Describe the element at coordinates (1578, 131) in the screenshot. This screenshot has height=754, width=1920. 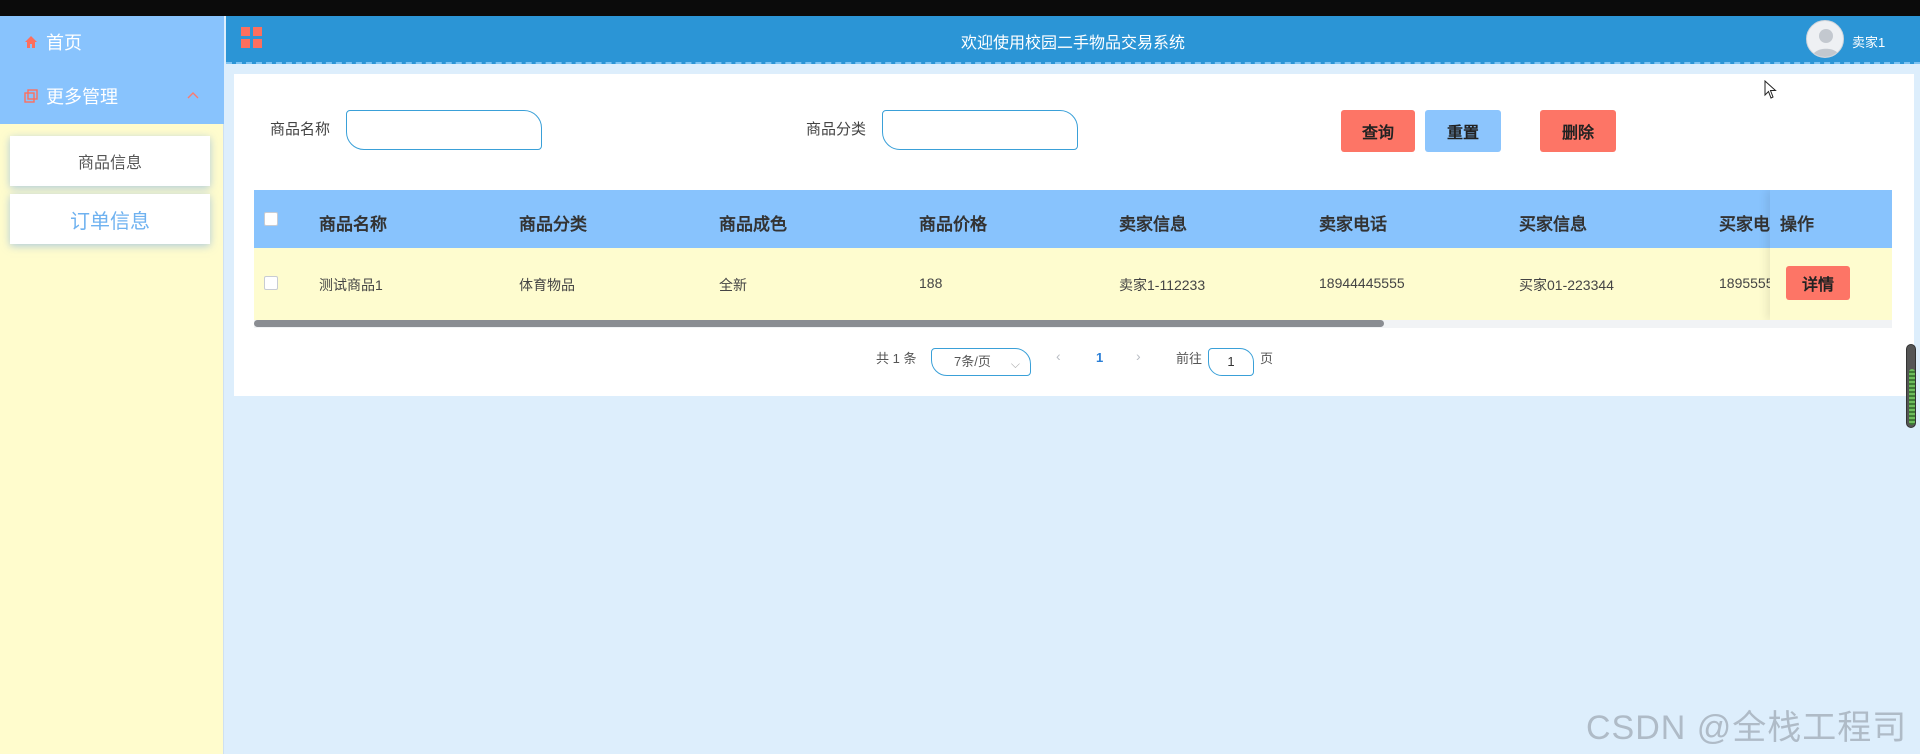
I see `delete-button: 删除` at that location.